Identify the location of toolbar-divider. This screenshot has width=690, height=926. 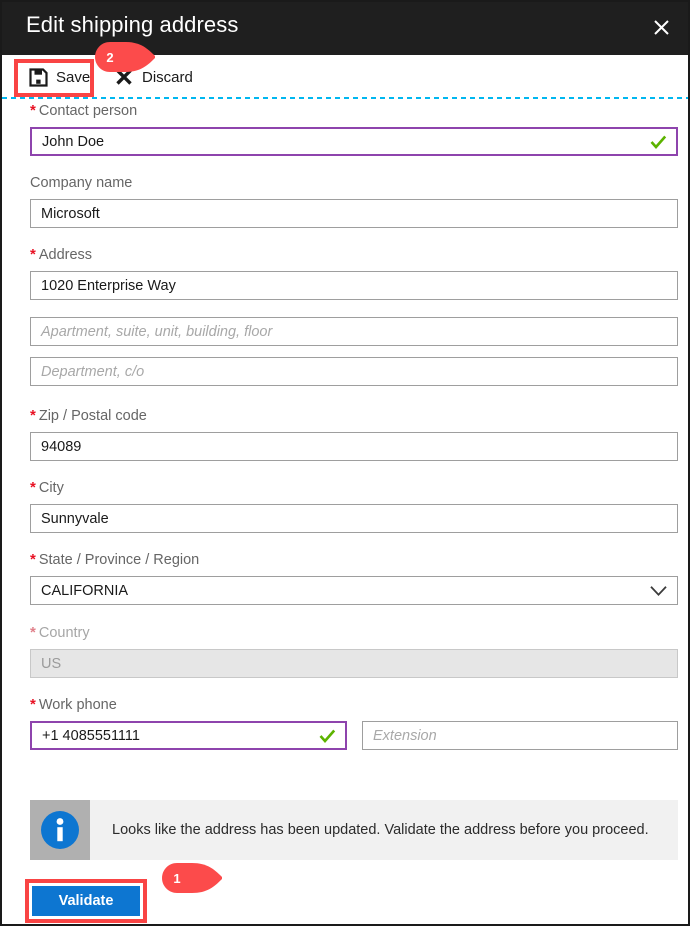
(345, 98).